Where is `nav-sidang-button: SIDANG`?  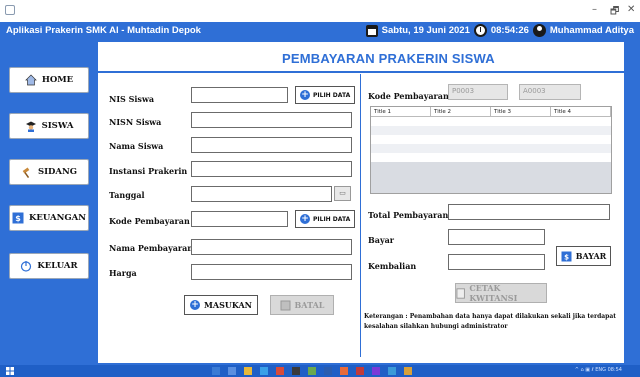
nav-sidang-button: SIDANG is located at coordinates (49, 172).